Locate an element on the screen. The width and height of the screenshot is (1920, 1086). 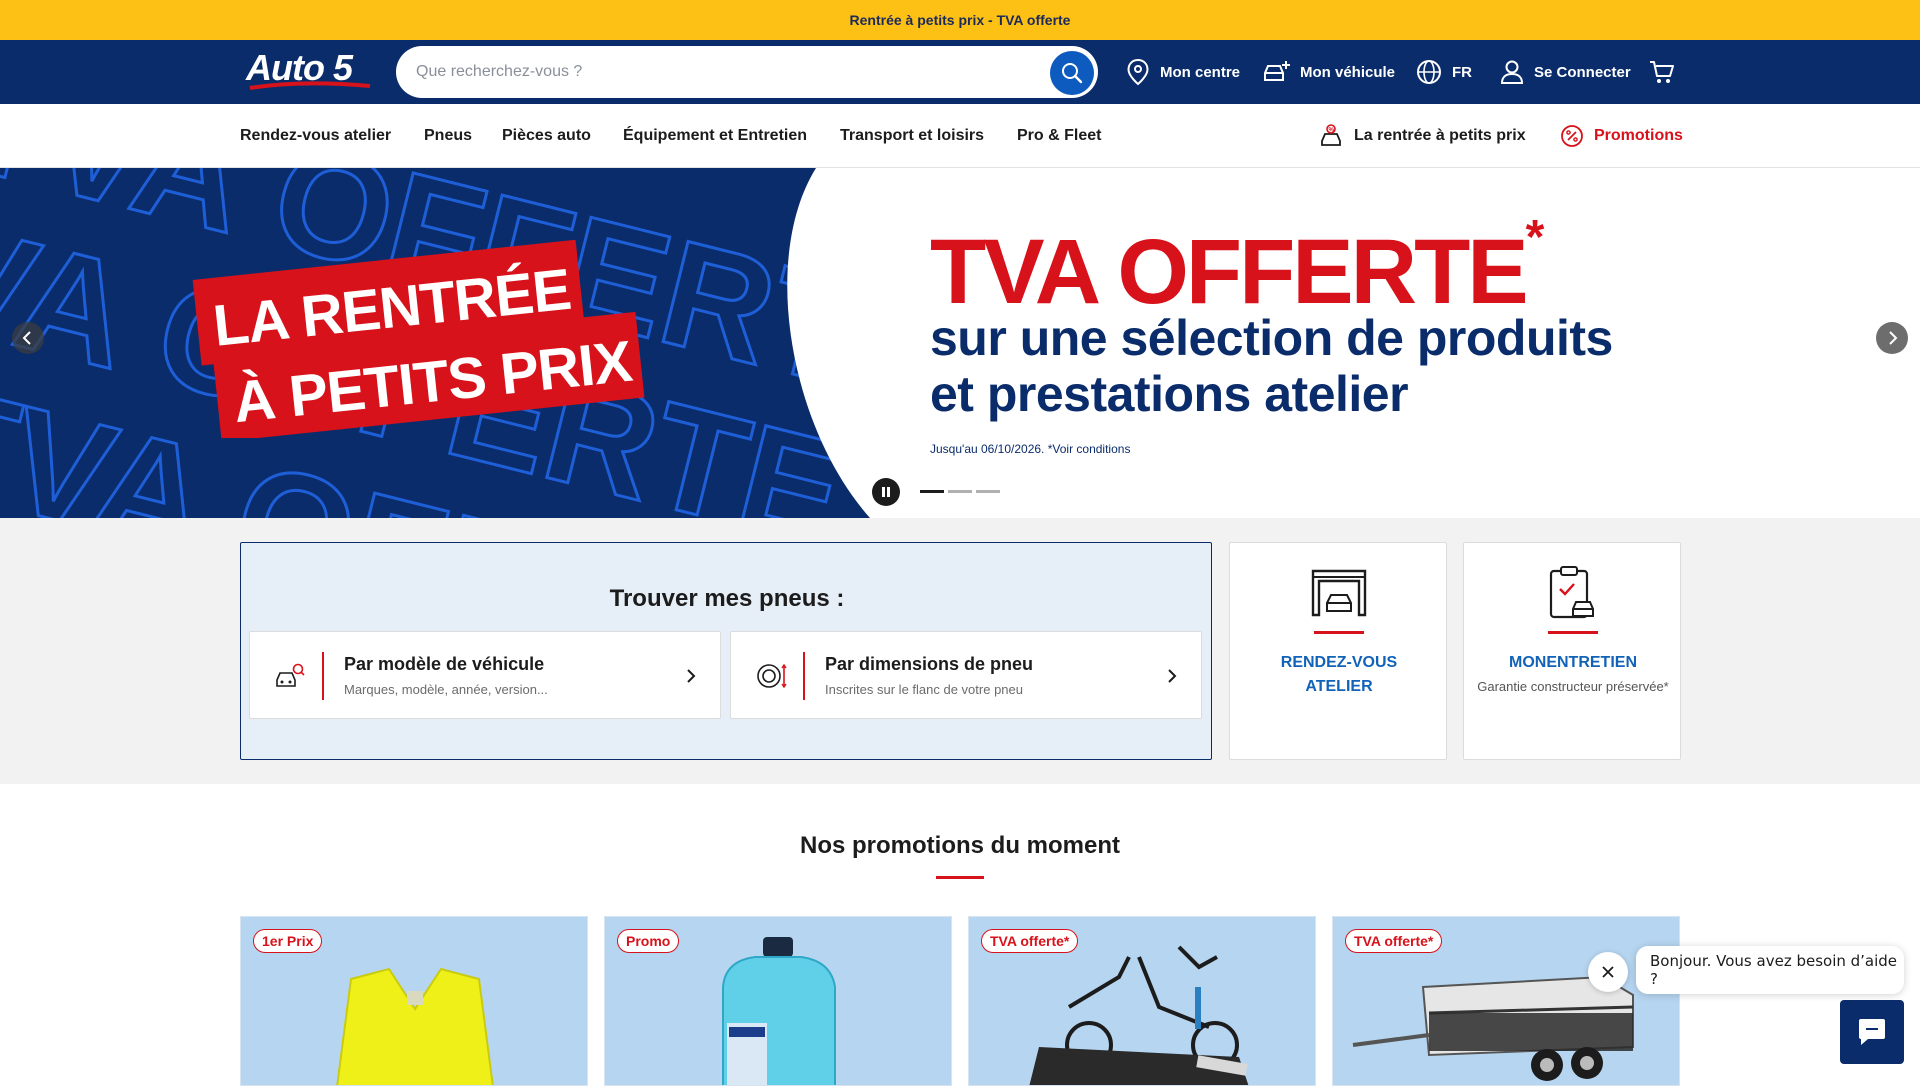
cart-button is located at coordinates (1662, 72).